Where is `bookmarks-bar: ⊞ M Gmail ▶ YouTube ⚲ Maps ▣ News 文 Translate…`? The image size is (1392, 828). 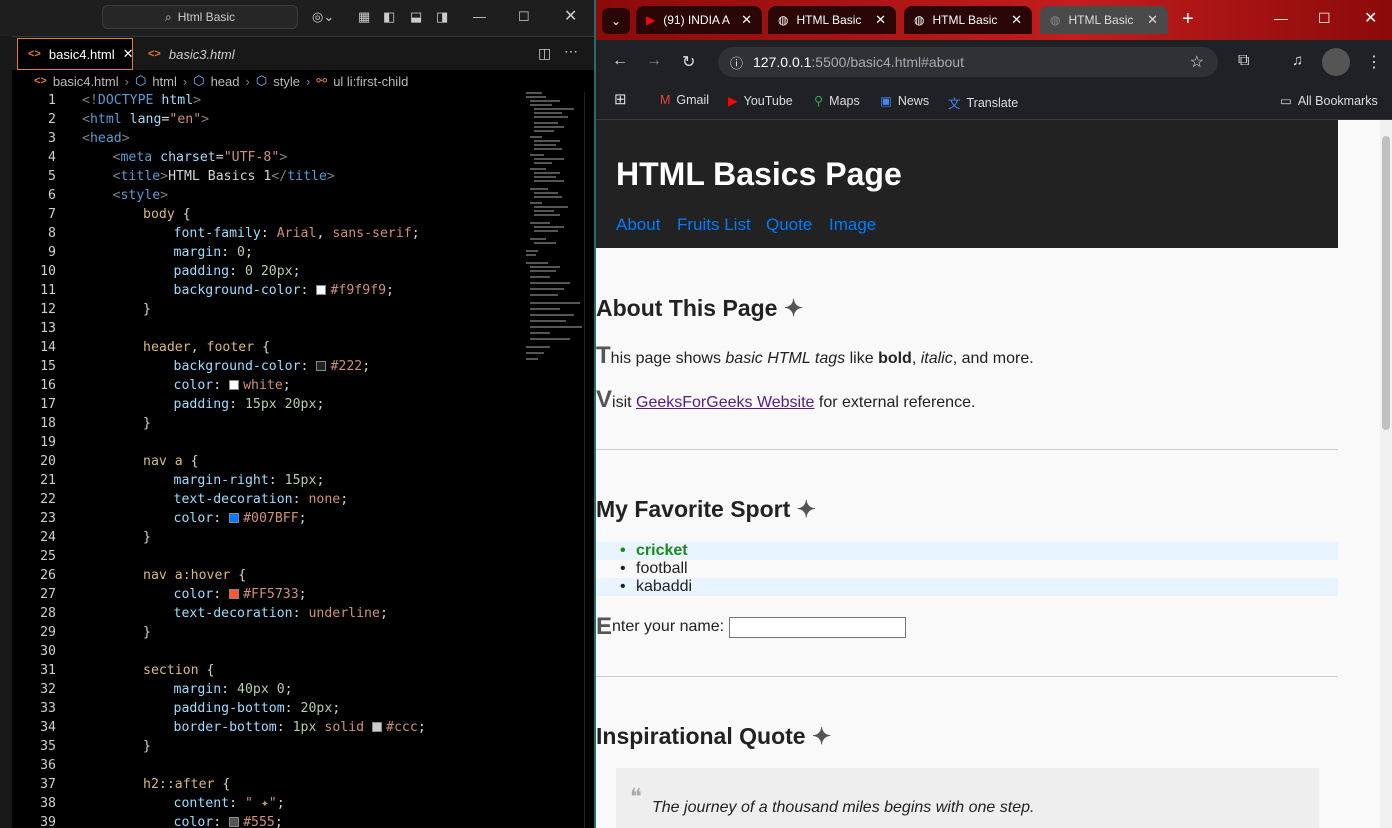 bookmarks-bar: ⊞ M Gmail ▶ YouTube ⚲ Maps ▣ News 文 Translate… is located at coordinates (994, 102).